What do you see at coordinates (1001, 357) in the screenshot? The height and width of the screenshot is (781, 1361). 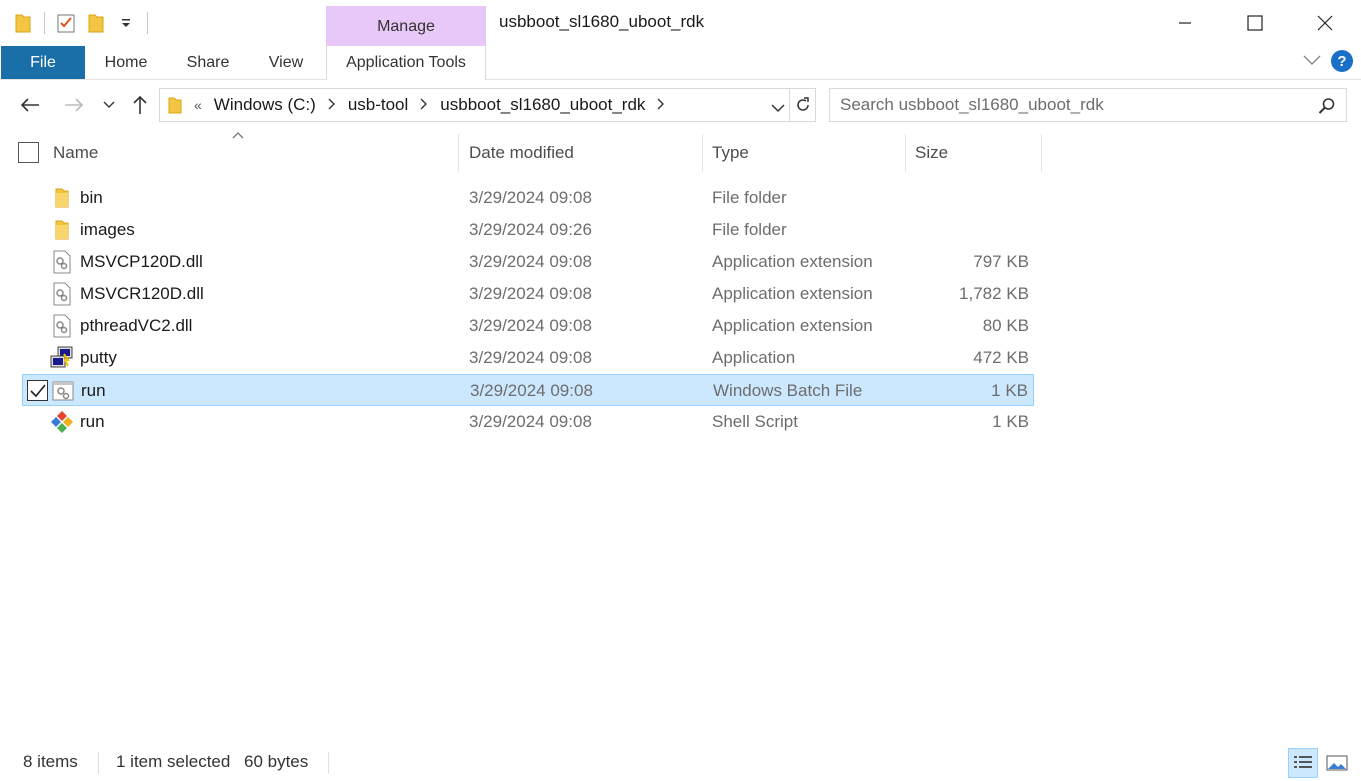 I see `file-size: 472 KB` at bounding box center [1001, 357].